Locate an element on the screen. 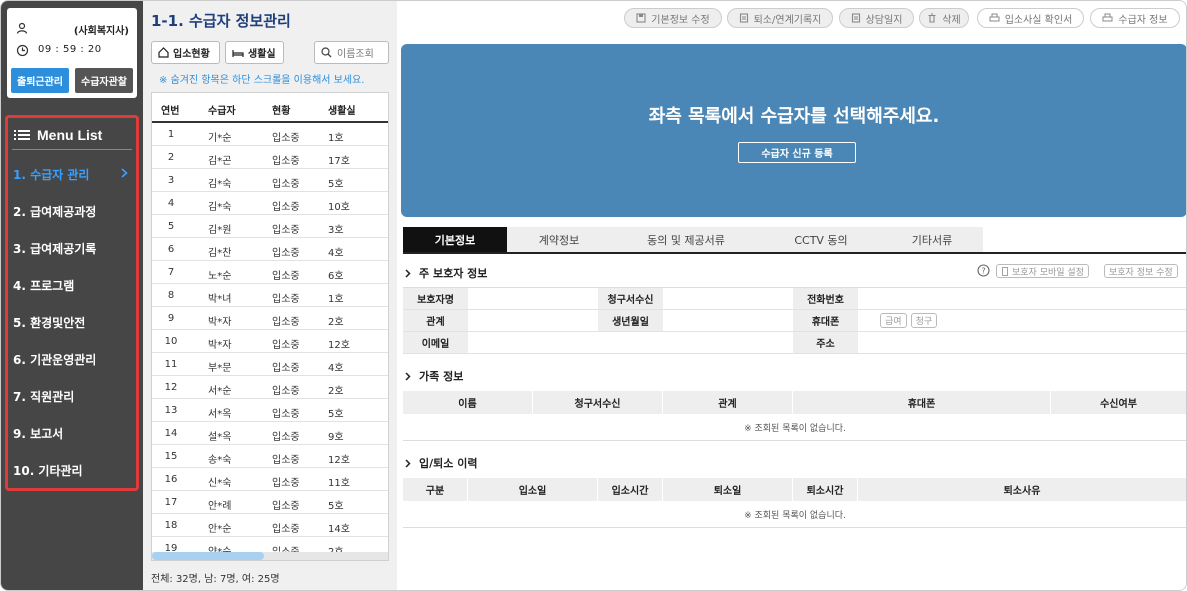 The width and height of the screenshot is (1187, 591). recipient-info-label: 수급자 정보 is located at coordinates (1143, 20).